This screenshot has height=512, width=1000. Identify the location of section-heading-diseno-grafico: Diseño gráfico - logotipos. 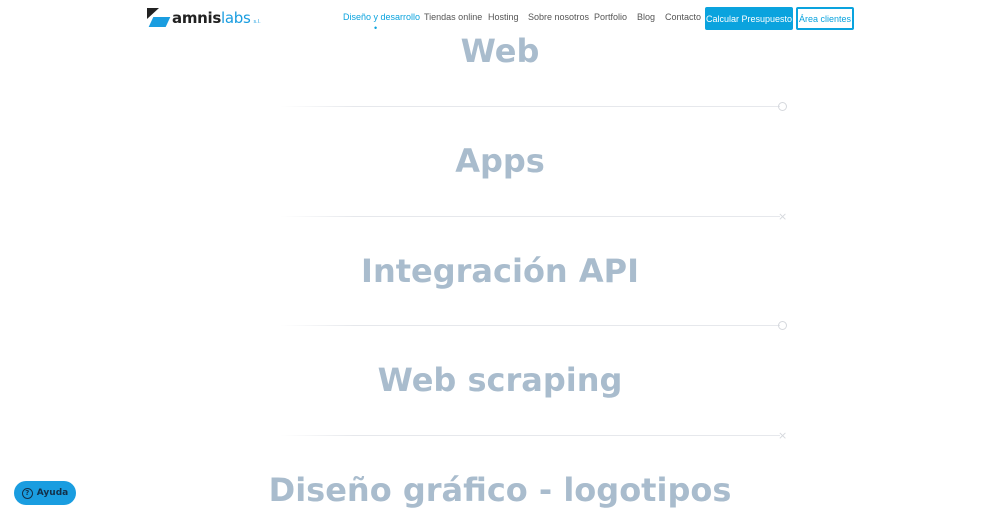
(500, 490).